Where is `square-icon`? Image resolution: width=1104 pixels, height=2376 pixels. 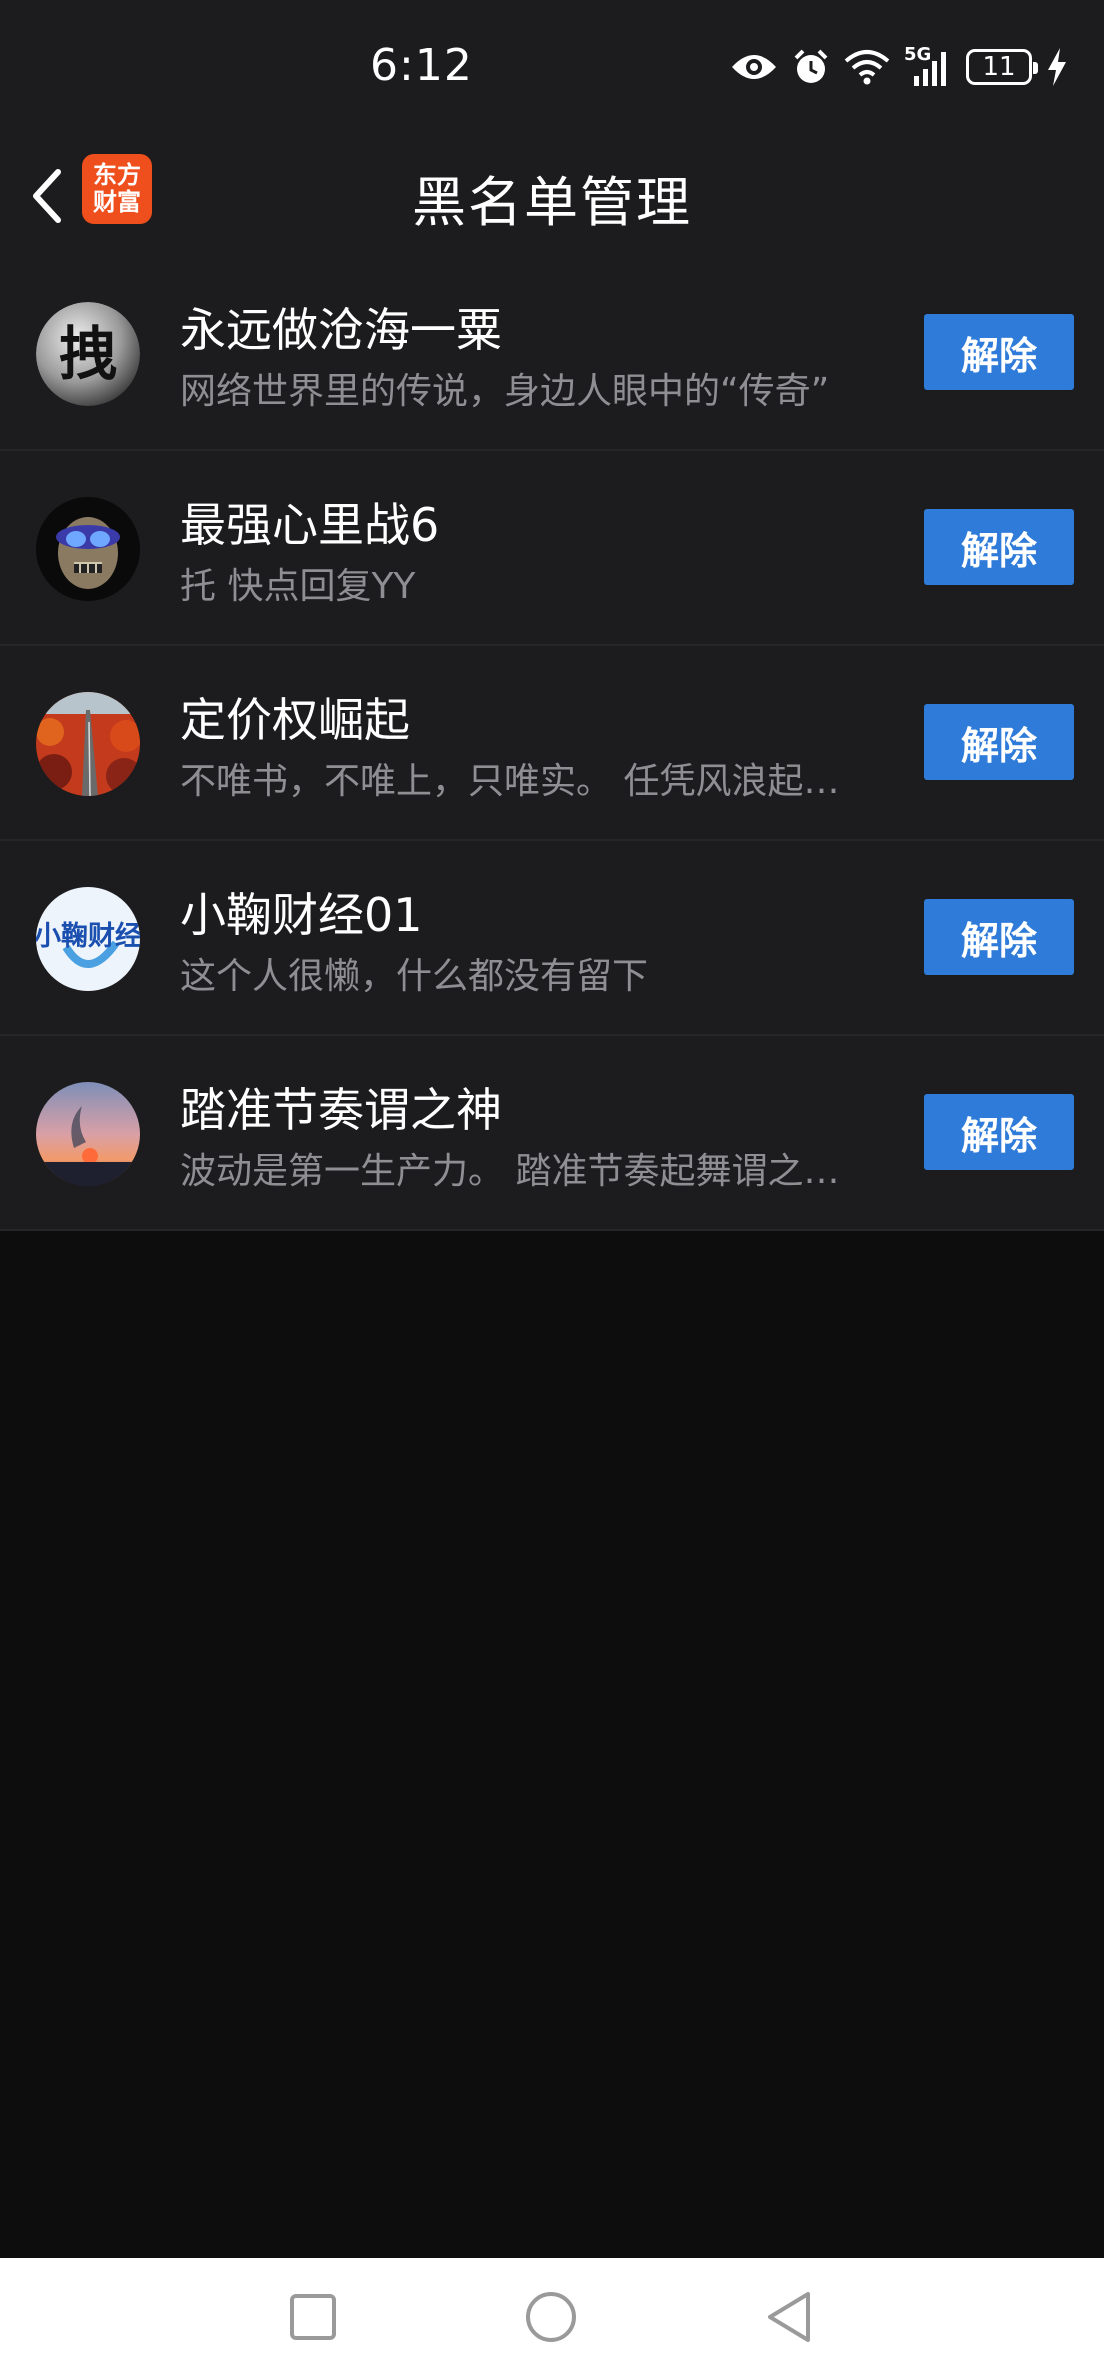 square-icon is located at coordinates (313, 2317).